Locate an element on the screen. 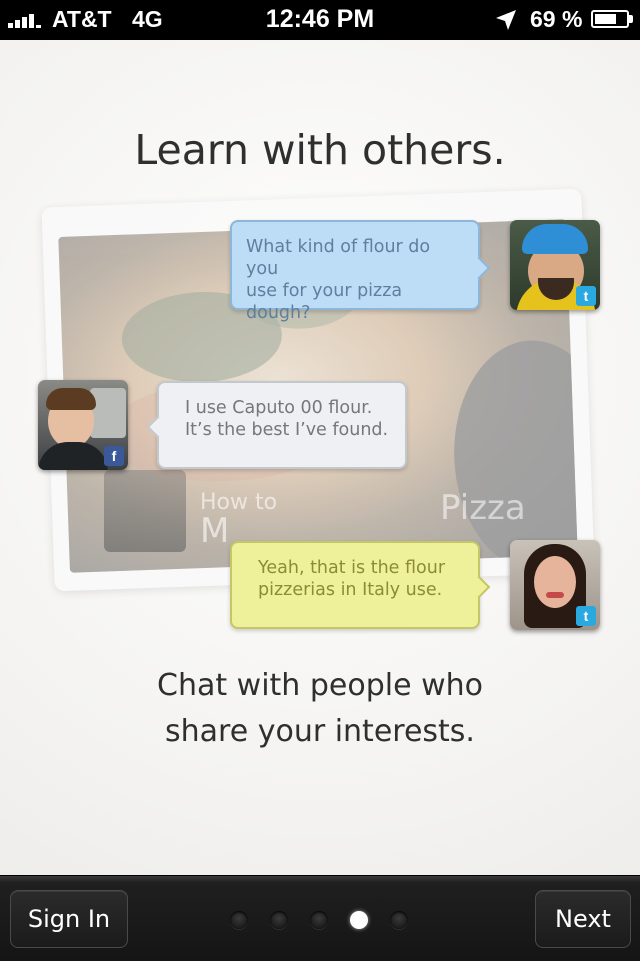 This screenshot has width=640, height=961. sign-in-button: Sign In is located at coordinates (69, 919).